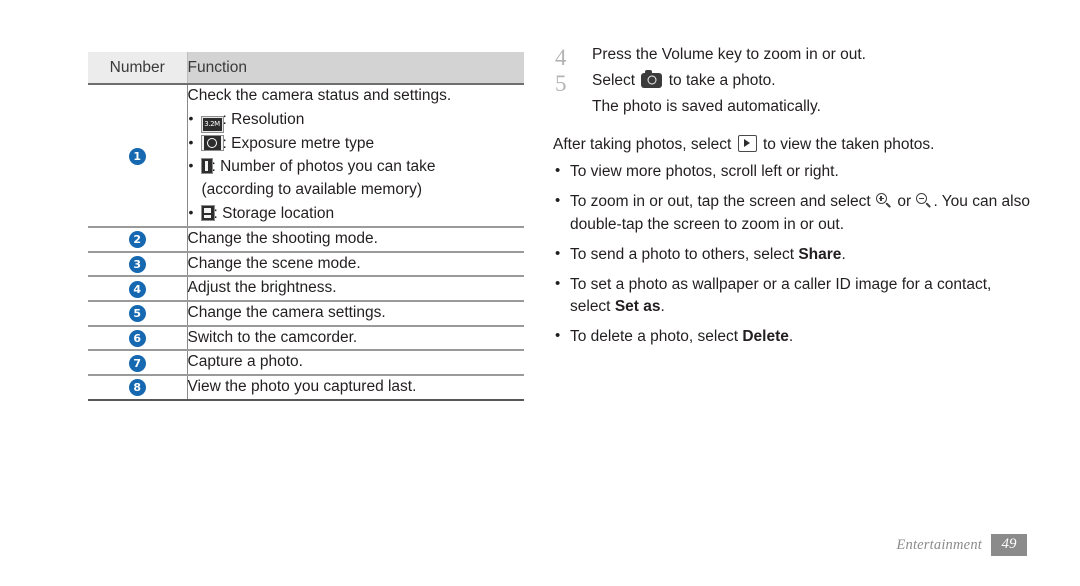 Image resolution: width=1080 pixels, height=586 pixels. I want to click on table-row: 4 Adjust the brightness., so click(306, 289).